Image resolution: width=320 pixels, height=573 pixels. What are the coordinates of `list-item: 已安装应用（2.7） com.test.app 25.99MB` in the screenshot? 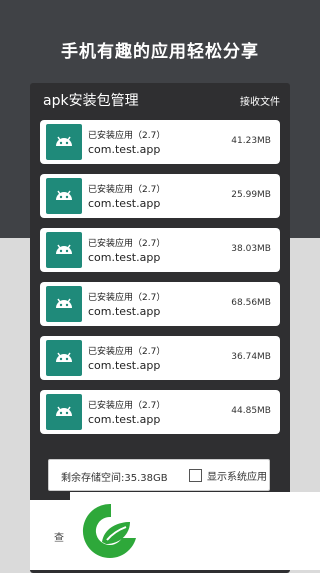 It's located at (160, 196).